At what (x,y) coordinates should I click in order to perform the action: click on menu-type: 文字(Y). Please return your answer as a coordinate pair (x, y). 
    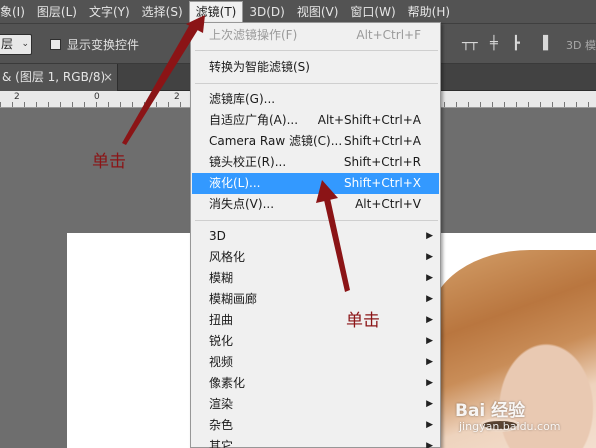
    Looking at the image, I should click on (109, 12).